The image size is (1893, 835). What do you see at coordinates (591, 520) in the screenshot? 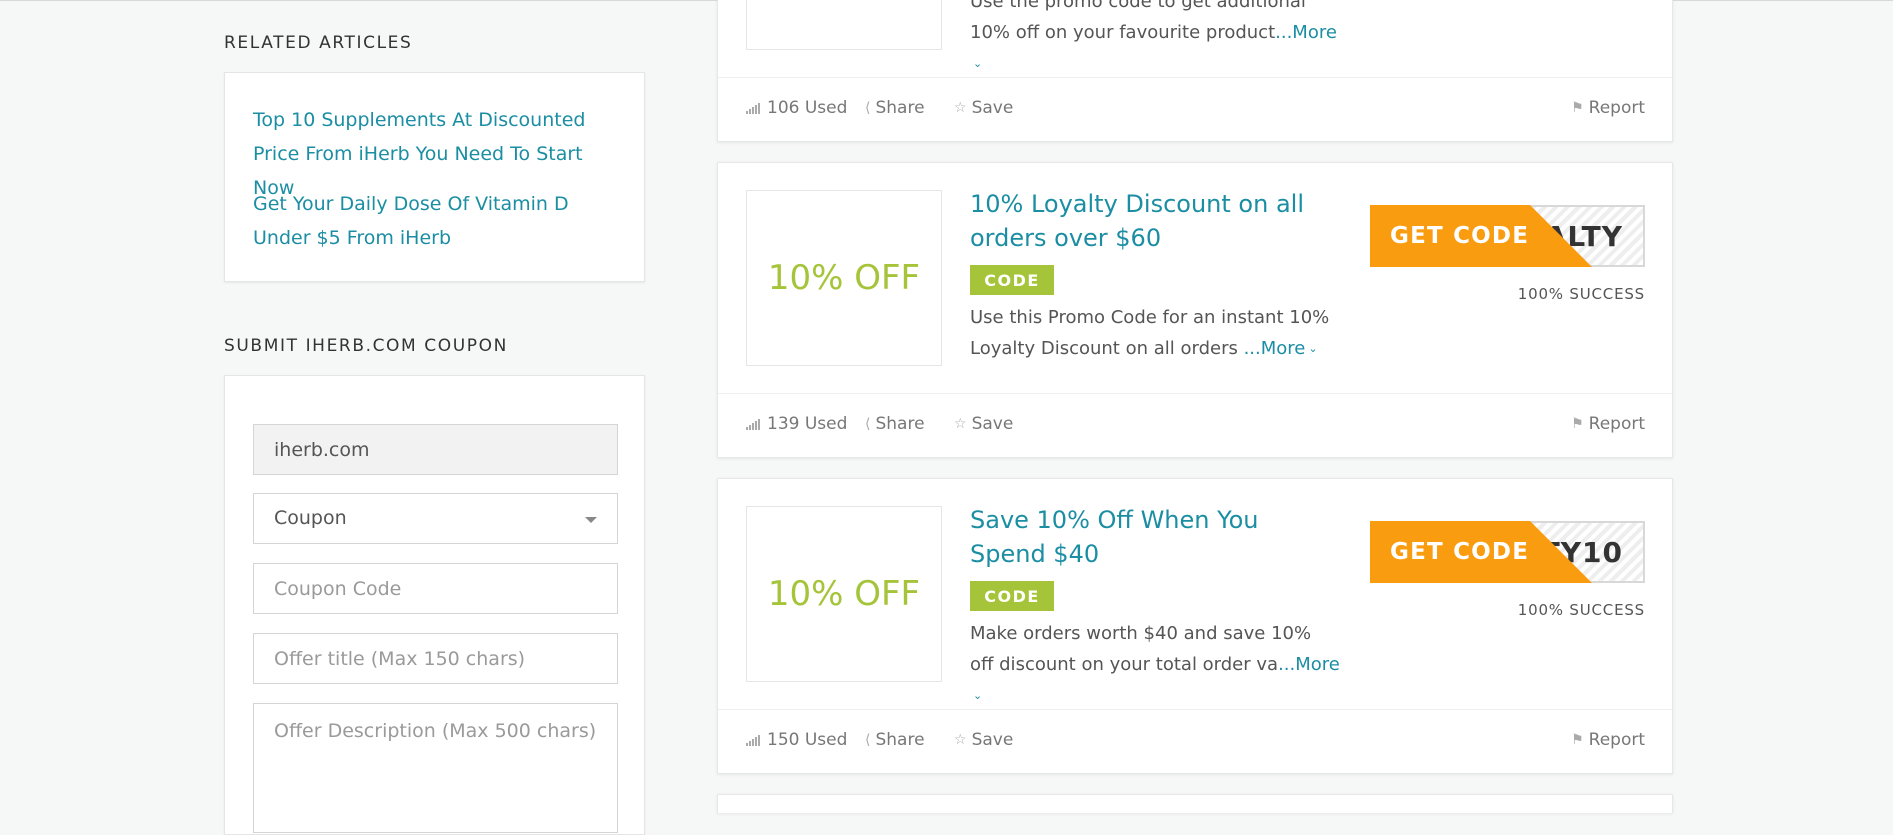
I see `caret-down-icon` at bounding box center [591, 520].